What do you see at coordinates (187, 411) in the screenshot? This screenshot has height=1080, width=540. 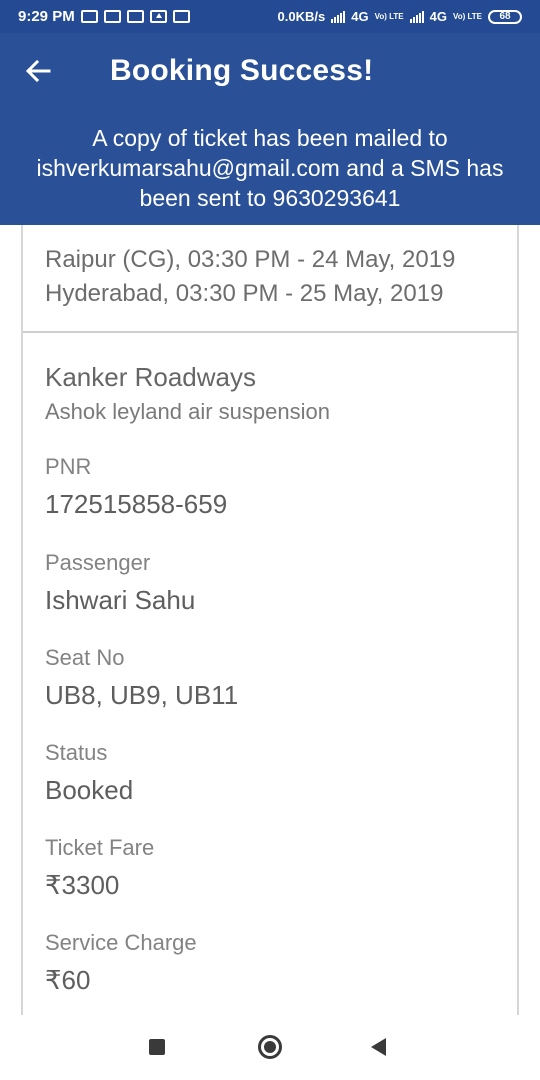 I see `bus-type: Ashok leyland air suspension` at bounding box center [187, 411].